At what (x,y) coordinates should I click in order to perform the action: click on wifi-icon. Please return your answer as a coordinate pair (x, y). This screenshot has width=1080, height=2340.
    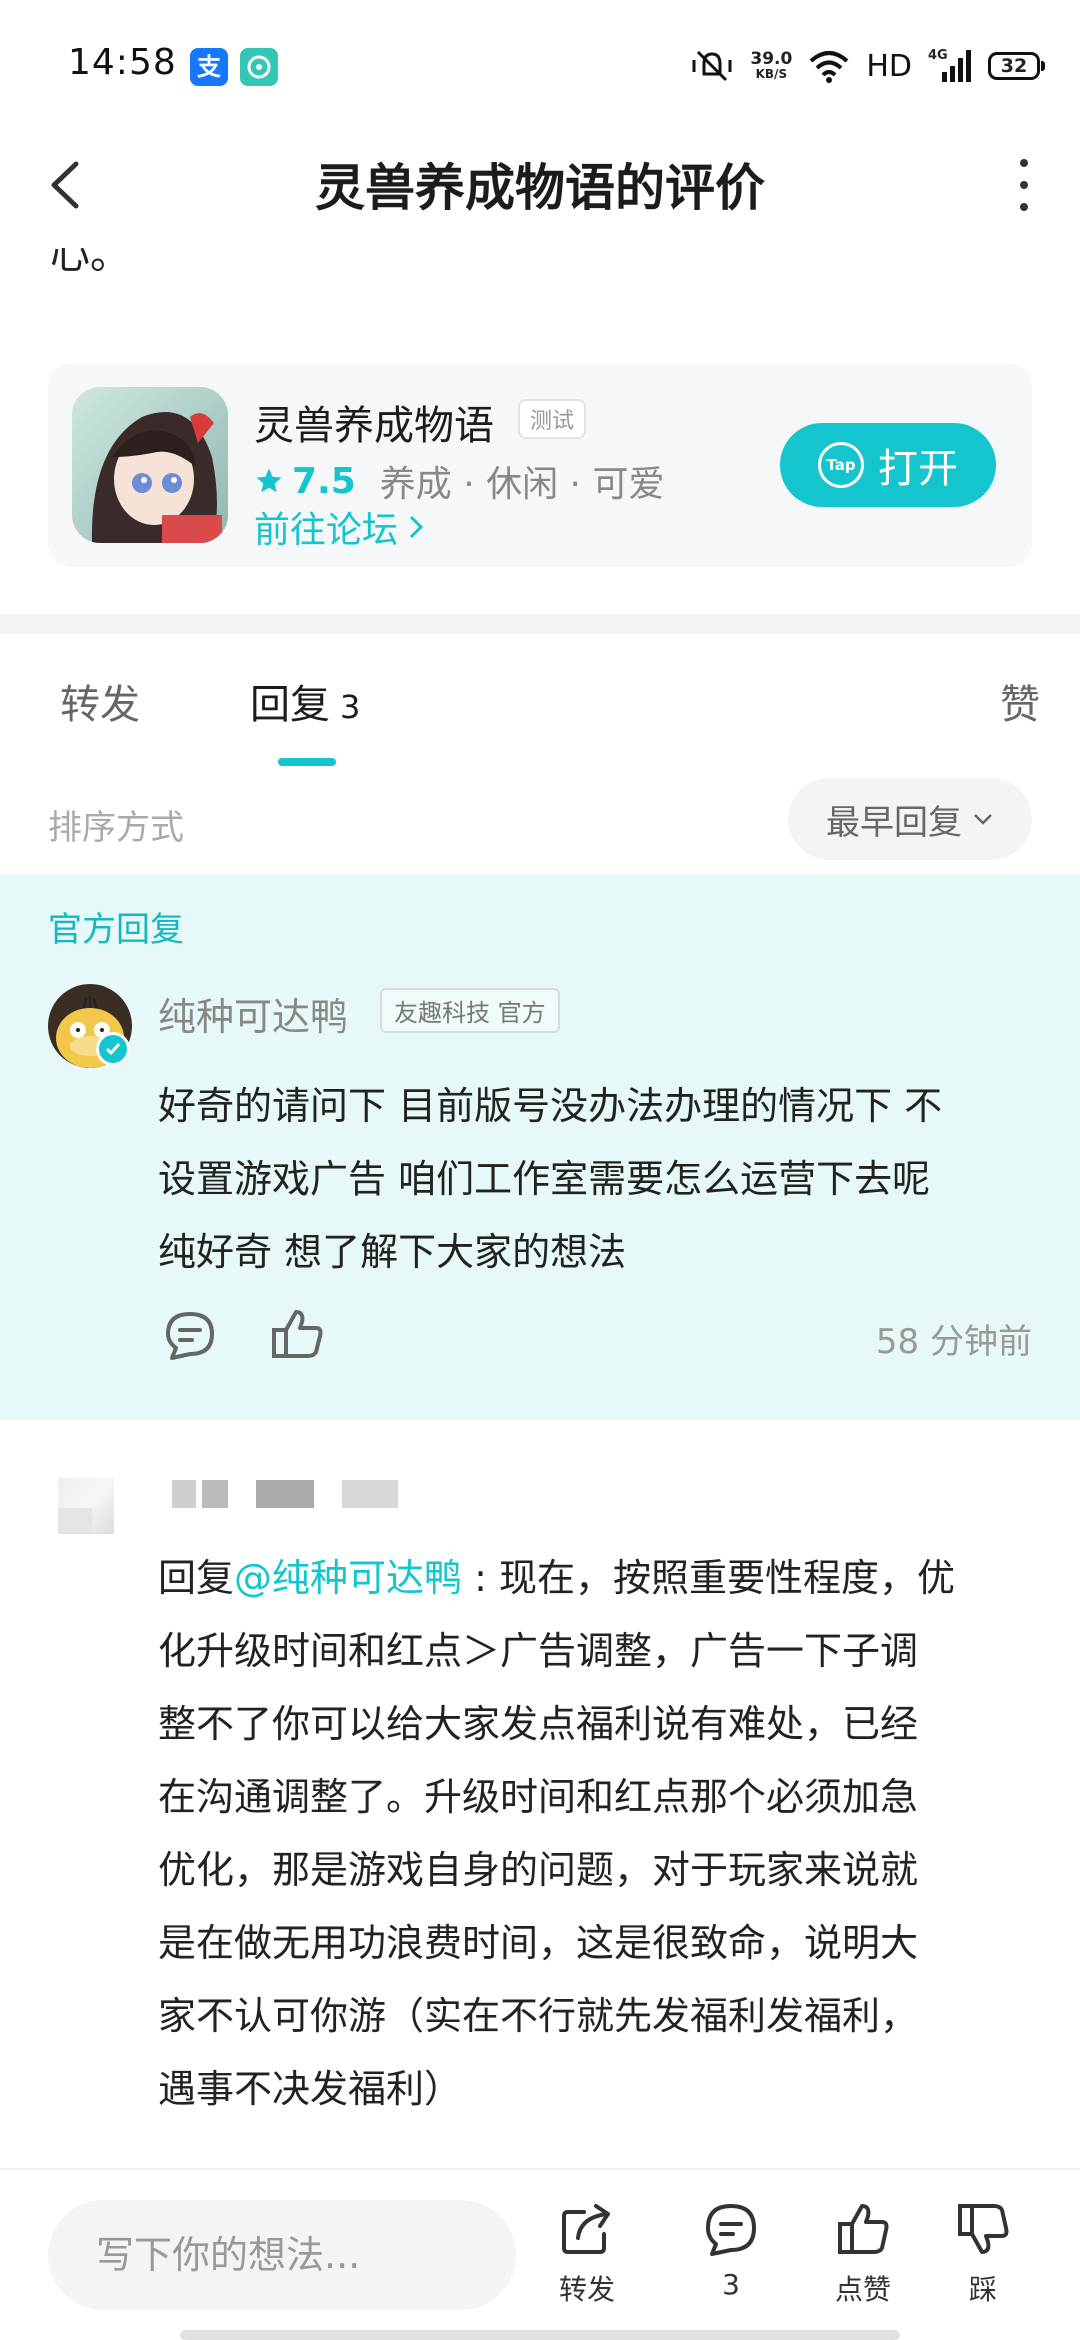
    Looking at the image, I should click on (829, 67).